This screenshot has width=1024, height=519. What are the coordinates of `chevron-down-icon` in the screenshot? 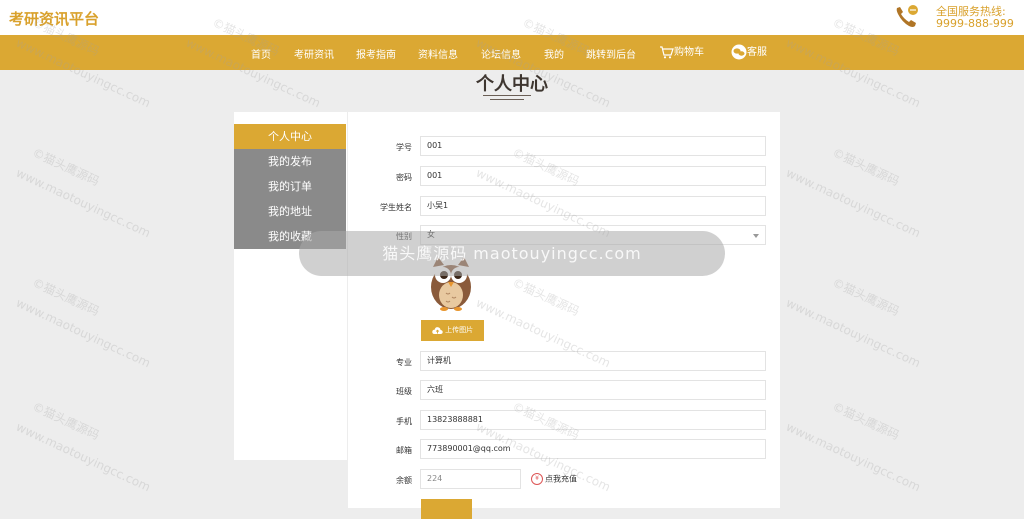 It's located at (756, 236).